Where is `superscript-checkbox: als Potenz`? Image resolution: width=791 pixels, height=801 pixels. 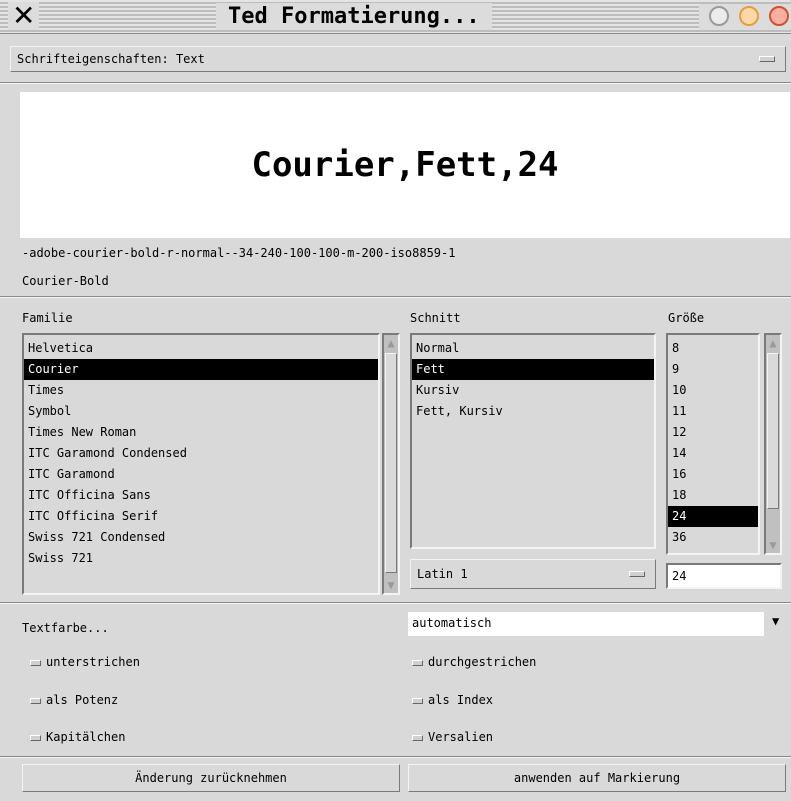 superscript-checkbox: als Potenz is located at coordinates (74, 700).